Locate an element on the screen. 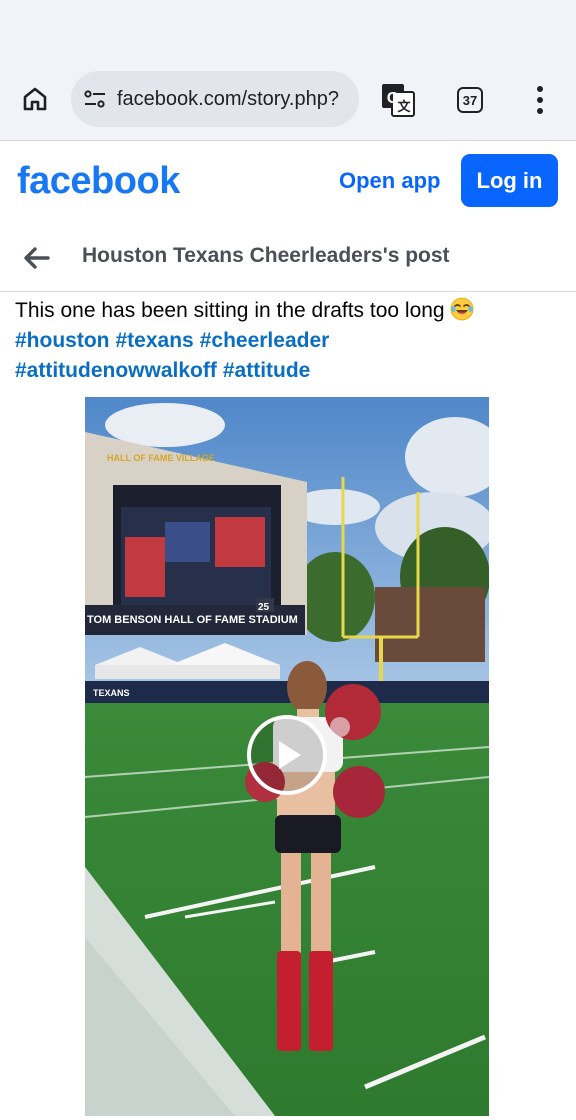 The width and height of the screenshot is (576, 1120). banner-text: TEXANS is located at coordinates (111, 693).